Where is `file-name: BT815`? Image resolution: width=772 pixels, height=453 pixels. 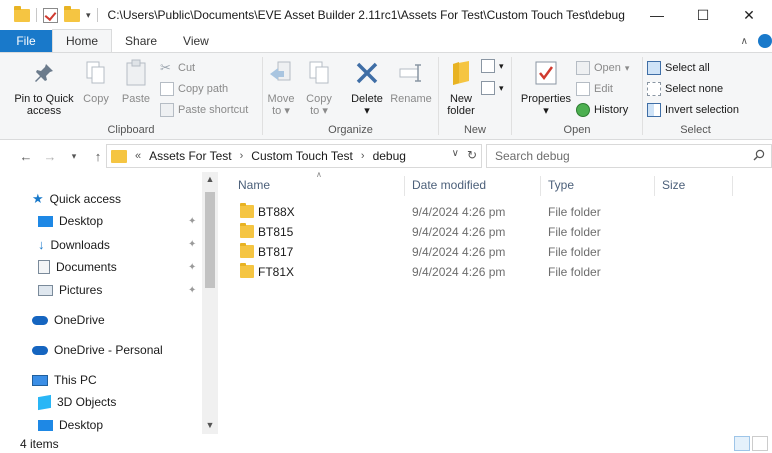
file-name: BT815 is located at coordinates (276, 232).